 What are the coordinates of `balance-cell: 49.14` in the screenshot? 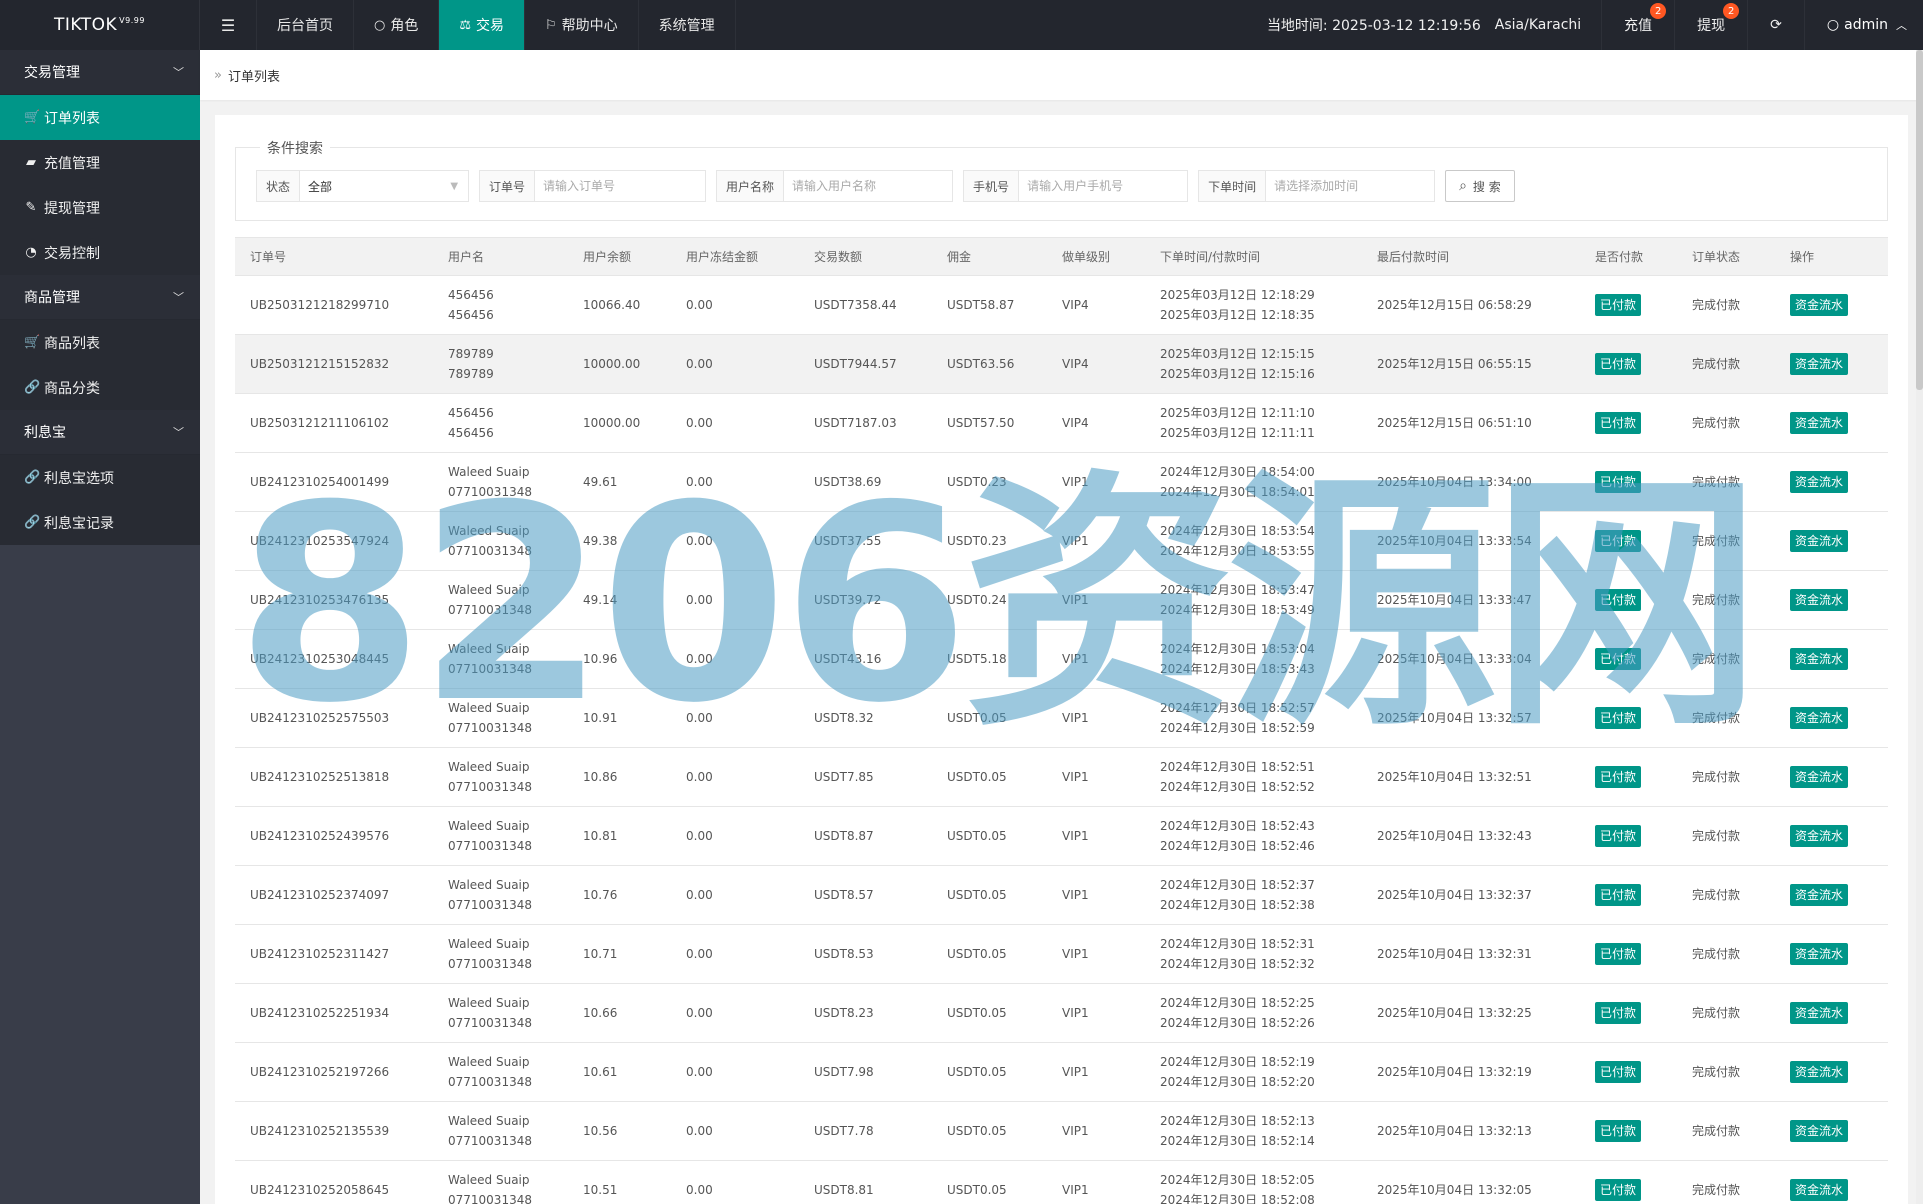 It's located at (619, 600).